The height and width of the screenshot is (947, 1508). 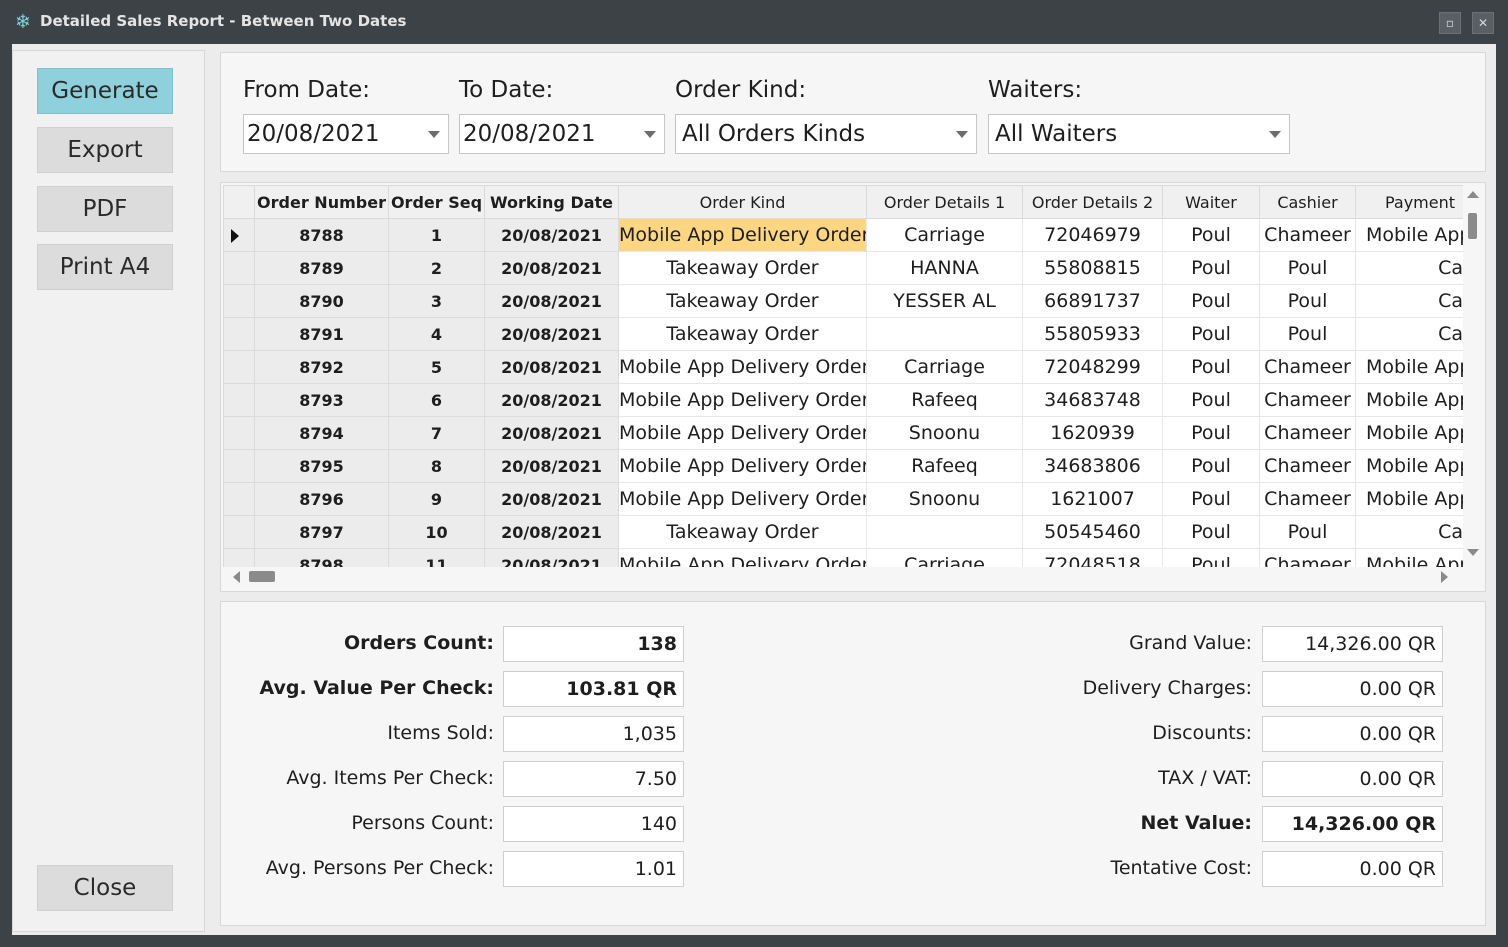 What do you see at coordinates (436, 235) in the screenshot?
I see `order-seq-cell: 1` at bounding box center [436, 235].